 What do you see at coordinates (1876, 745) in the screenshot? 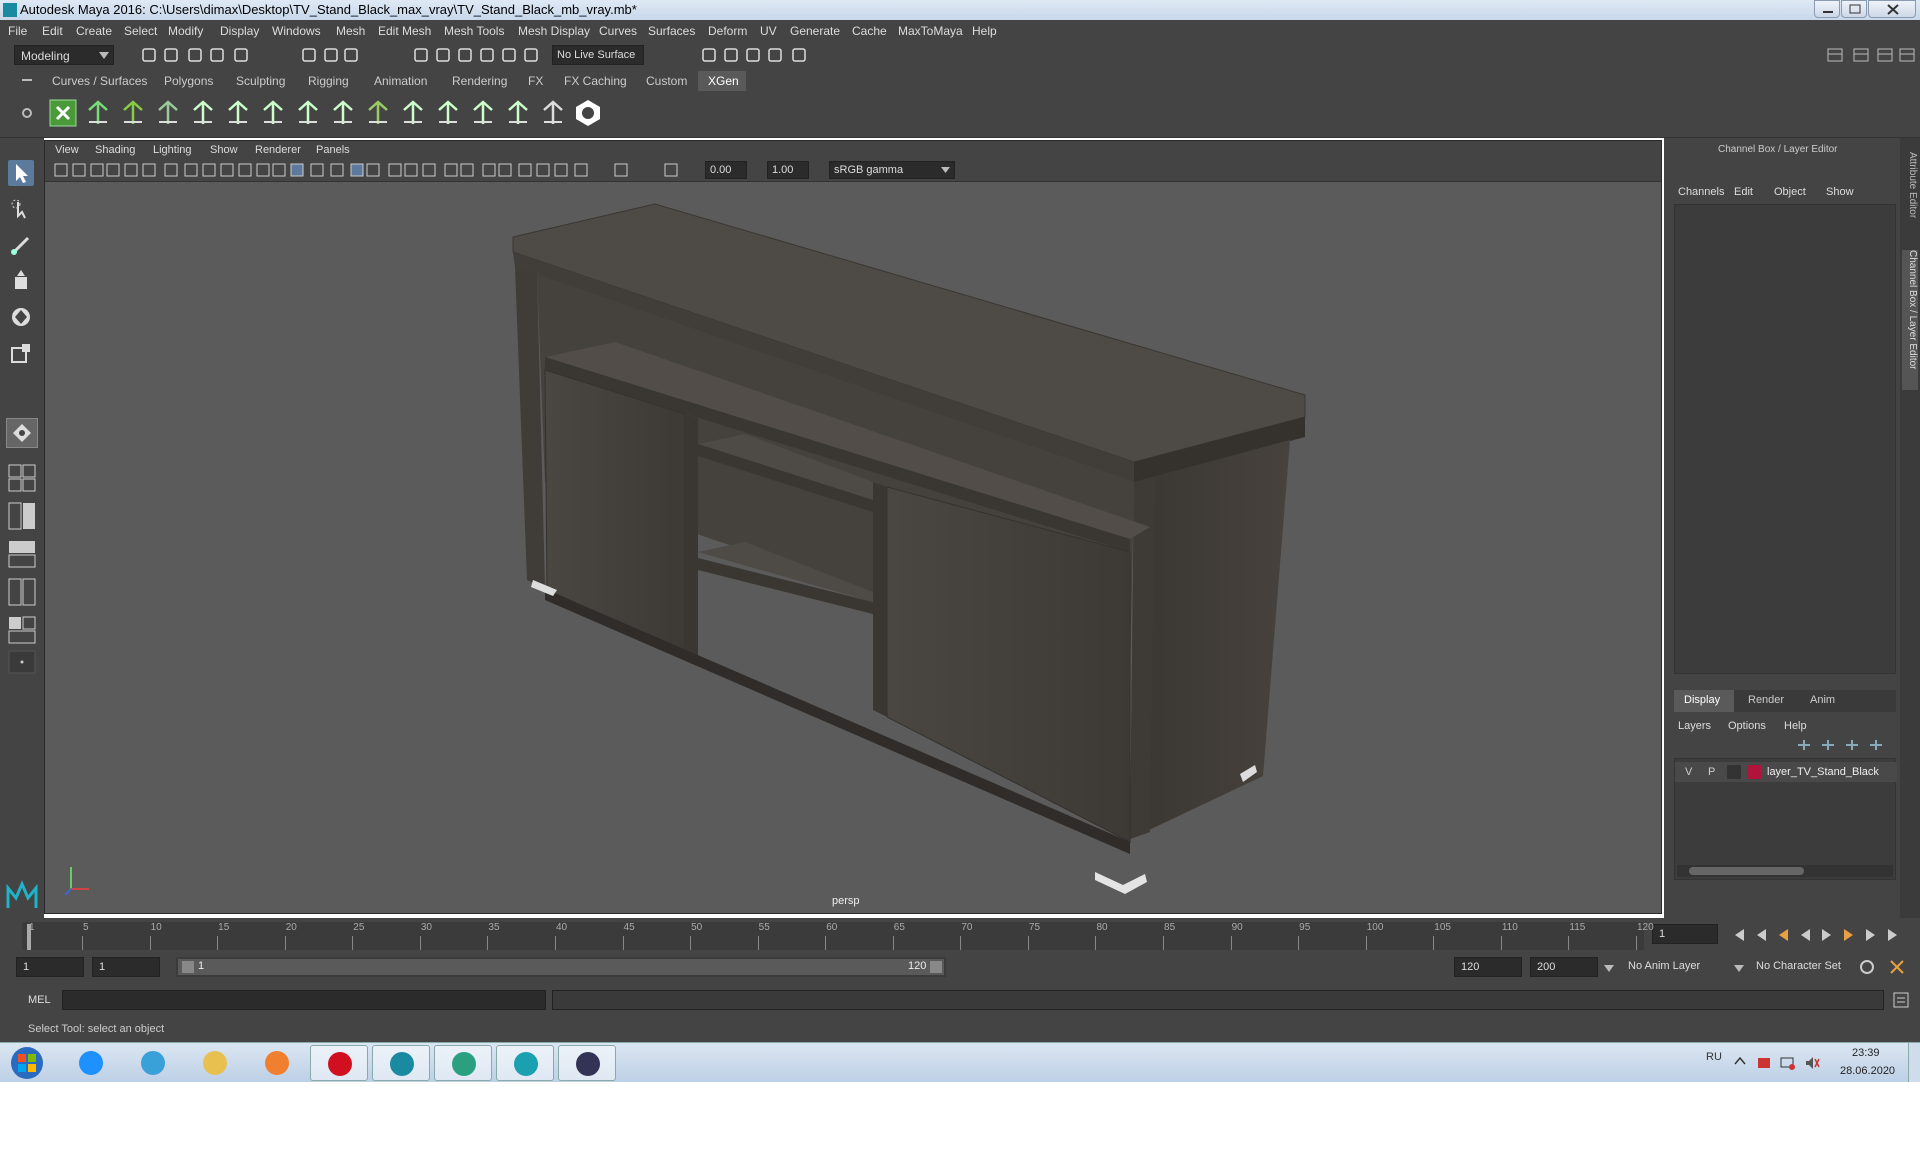
I see `new-layer-selected-icon` at bounding box center [1876, 745].